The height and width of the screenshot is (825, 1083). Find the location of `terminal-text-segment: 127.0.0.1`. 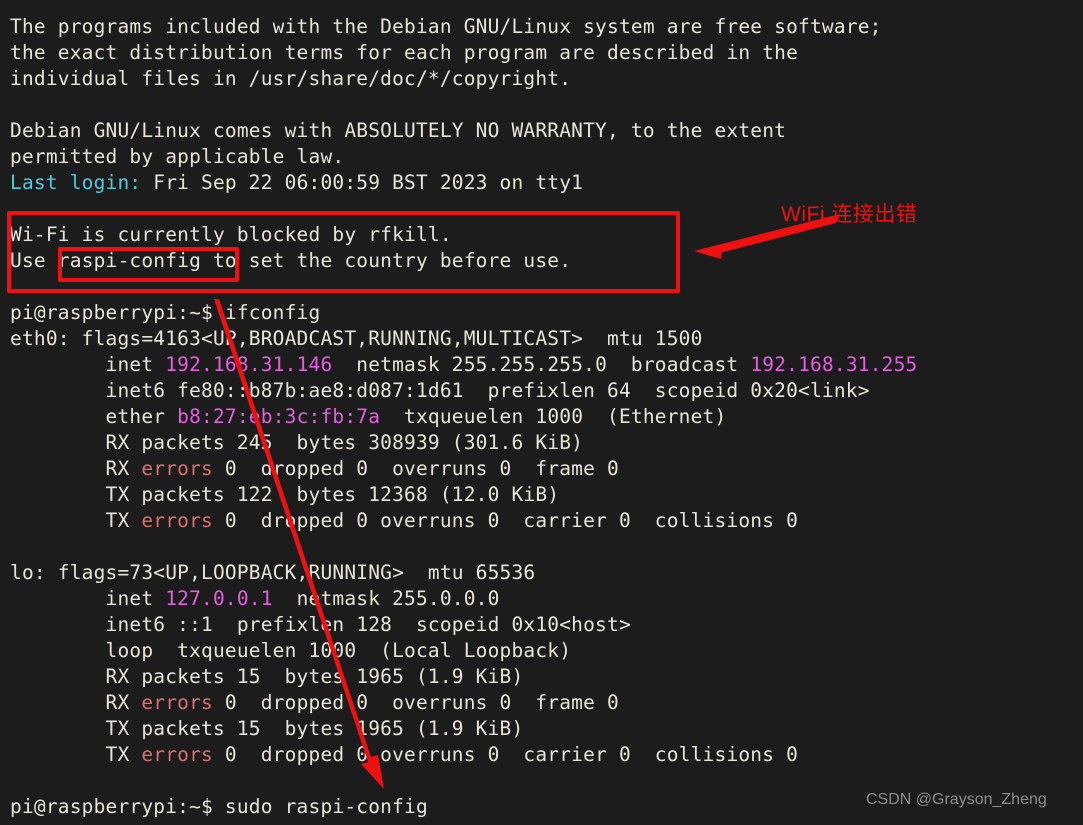

terminal-text-segment: 127.0.0.1 is located at coordinates (219, 598).